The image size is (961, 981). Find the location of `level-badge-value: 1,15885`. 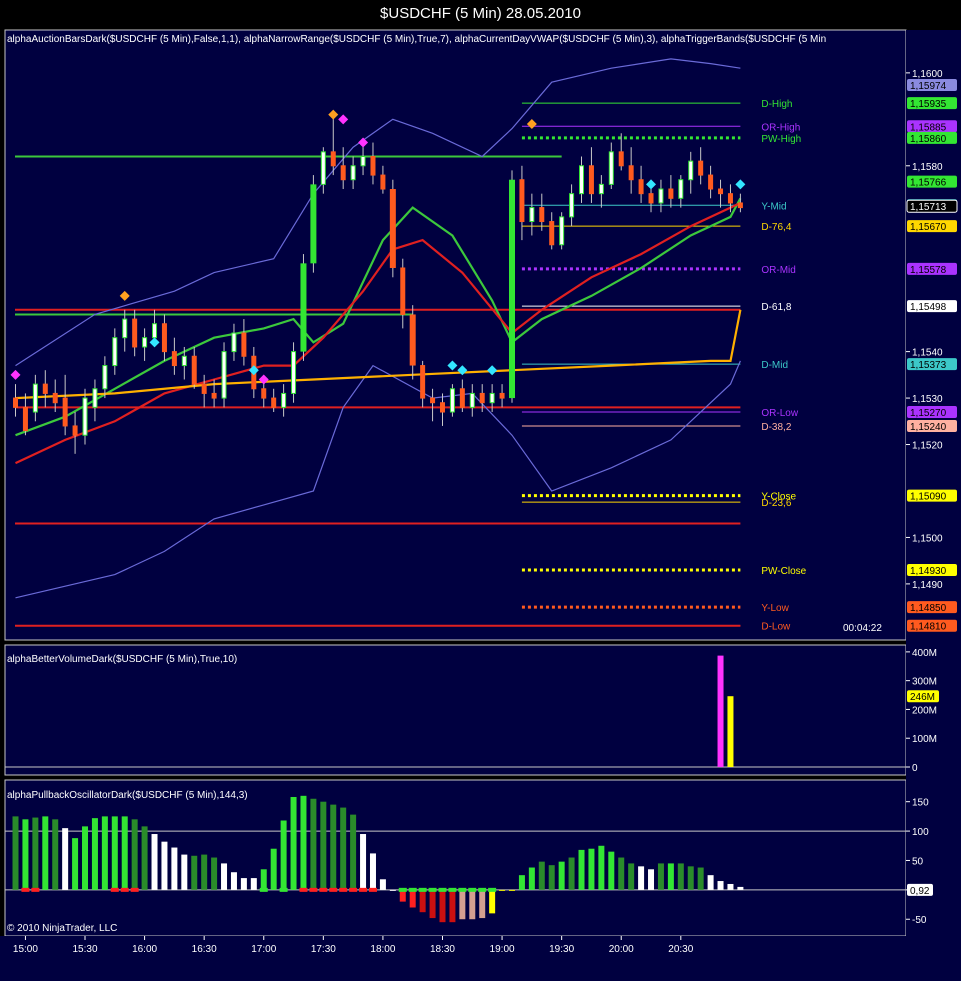

level-badge-value: 1,15885 is located at coordinates (928, 127).